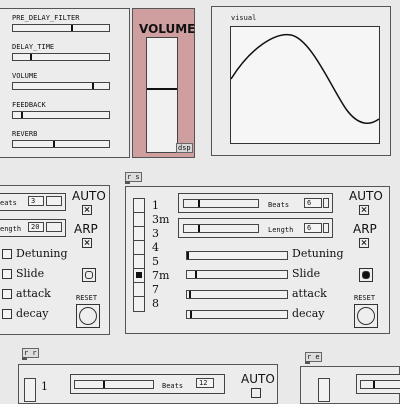  What do you see at coordinates (306, 273) in the screenshot?
I see `patch-main-slide-label: Slide` at bounding box center [306, 273].